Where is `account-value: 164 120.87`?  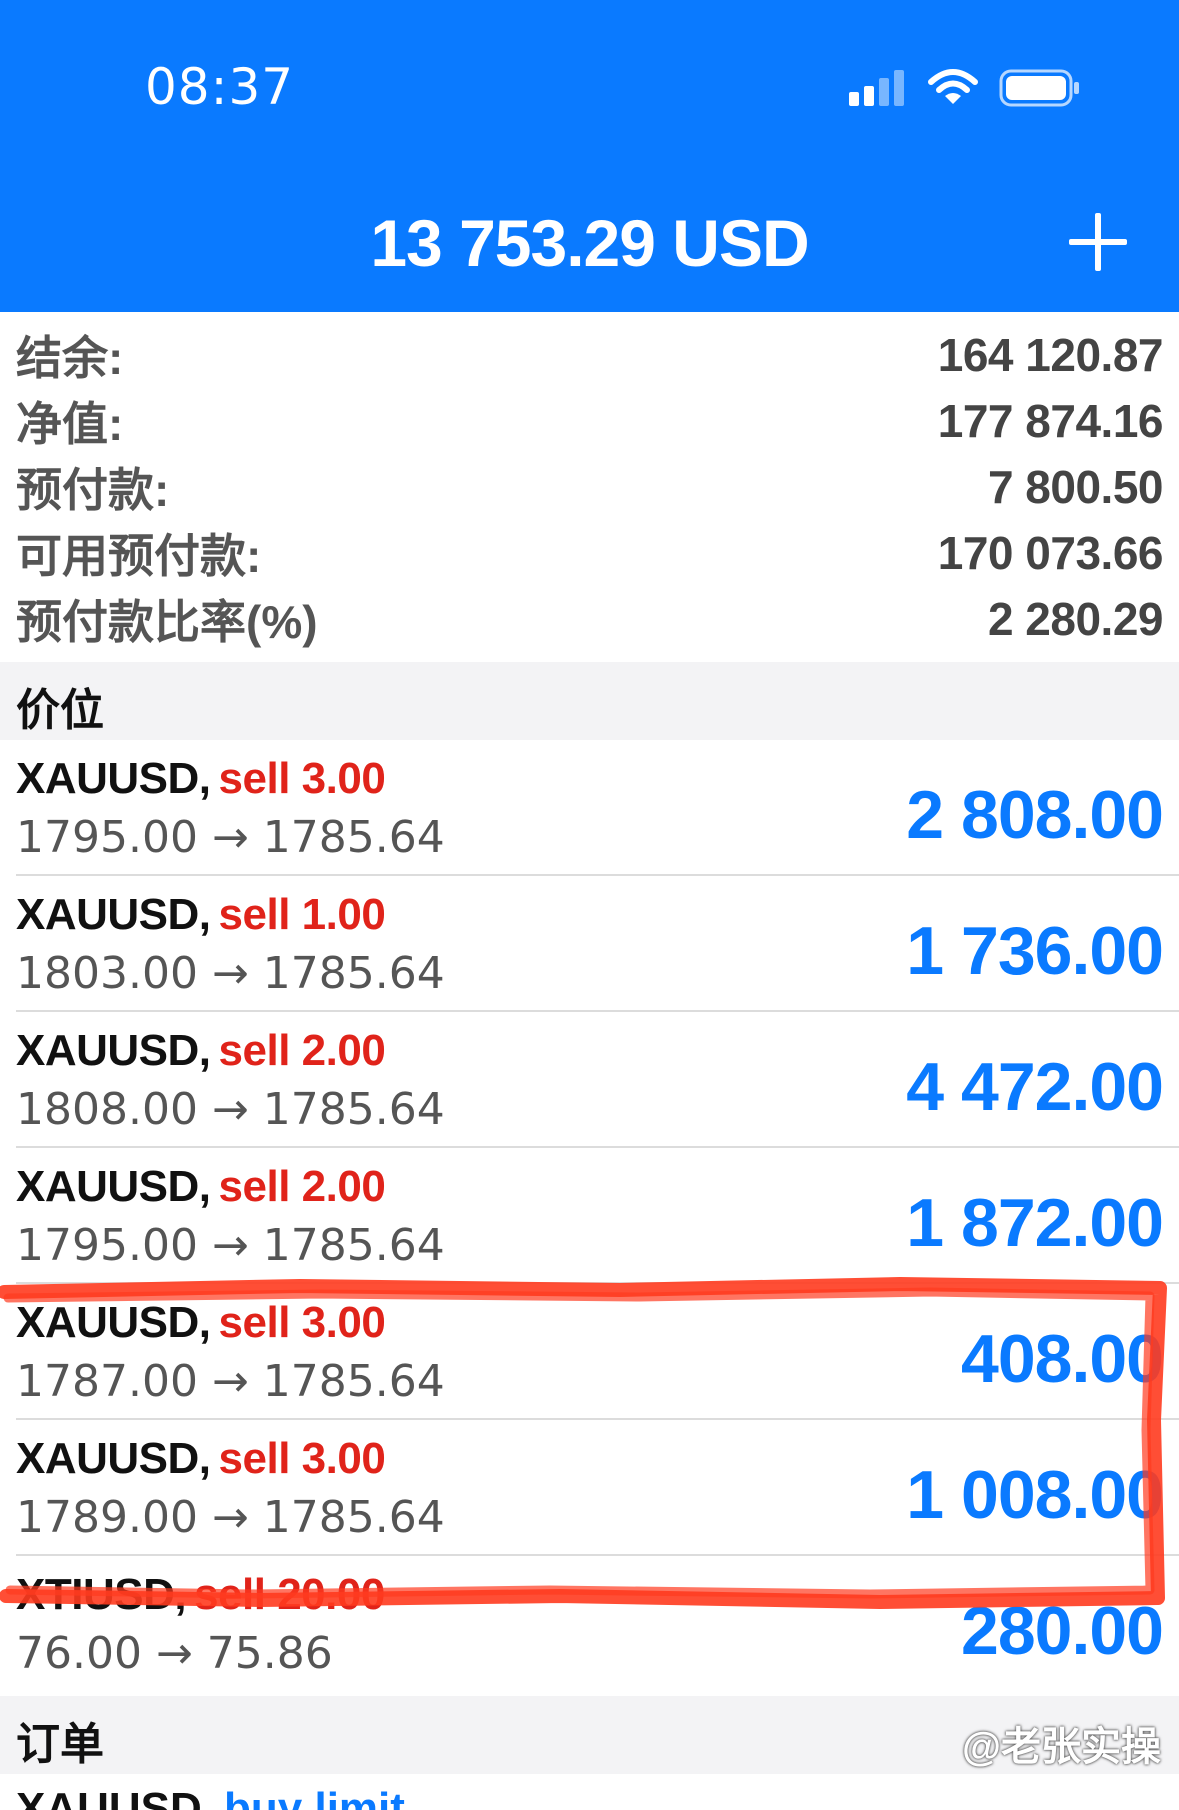 account-value: 164 120.87 is located at coordinates (1050, 355).